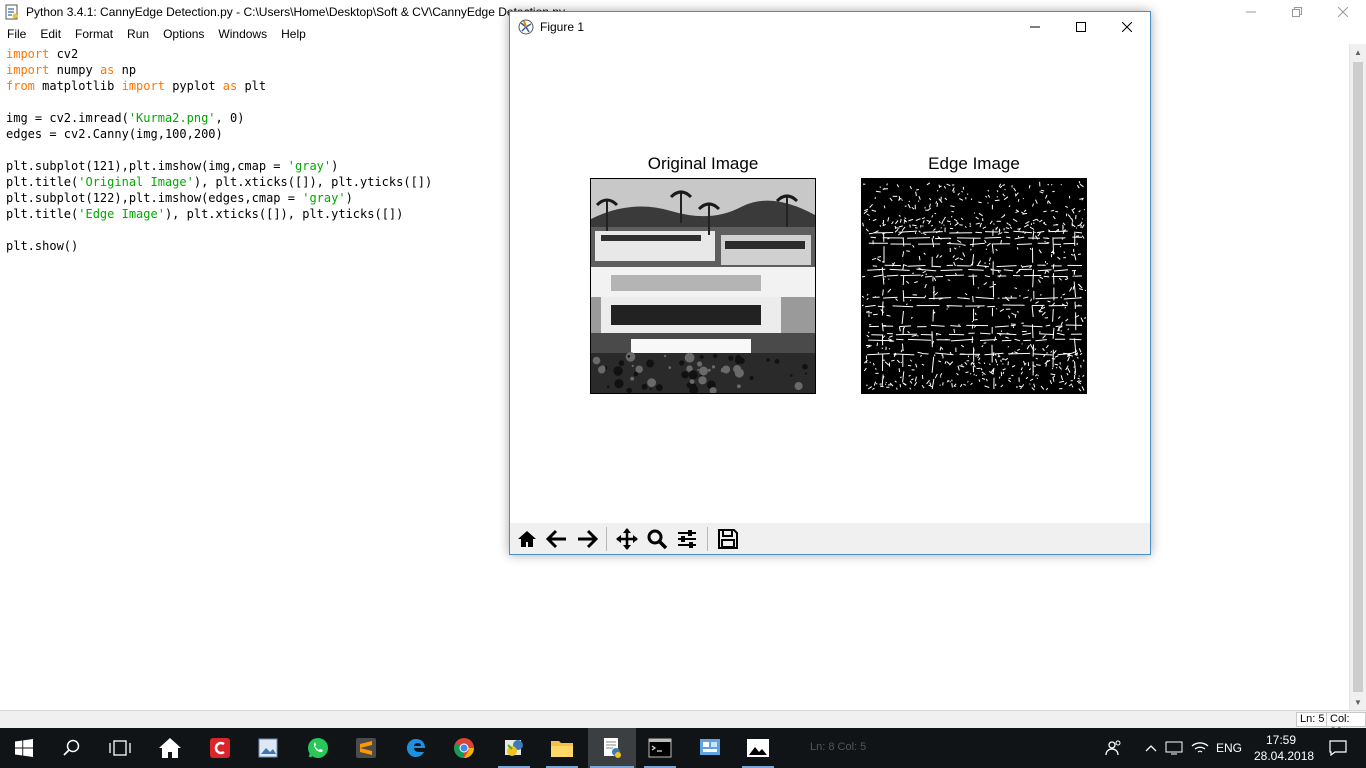  I want to click on menu-options: Options, so click(183, 34).